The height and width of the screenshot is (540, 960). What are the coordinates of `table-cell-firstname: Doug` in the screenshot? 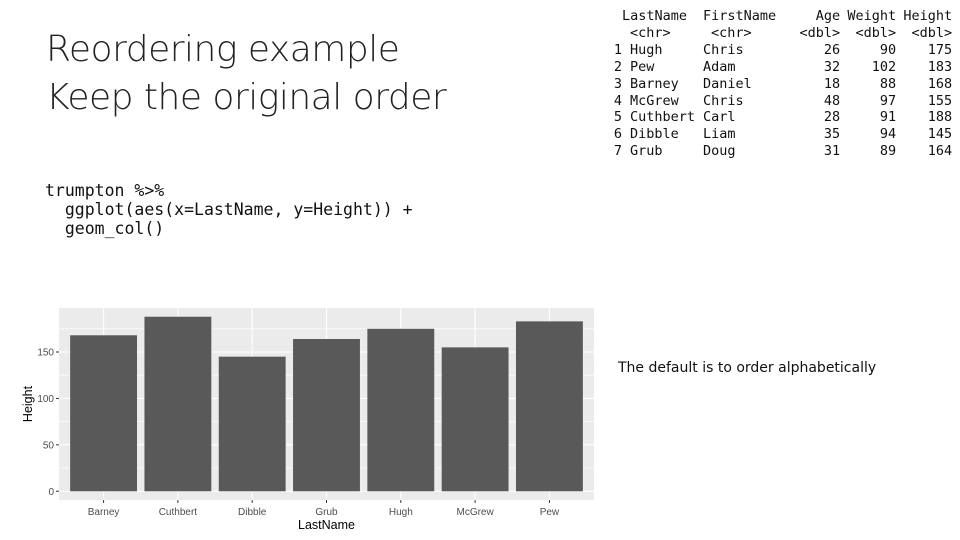 It's located at (719, 151).